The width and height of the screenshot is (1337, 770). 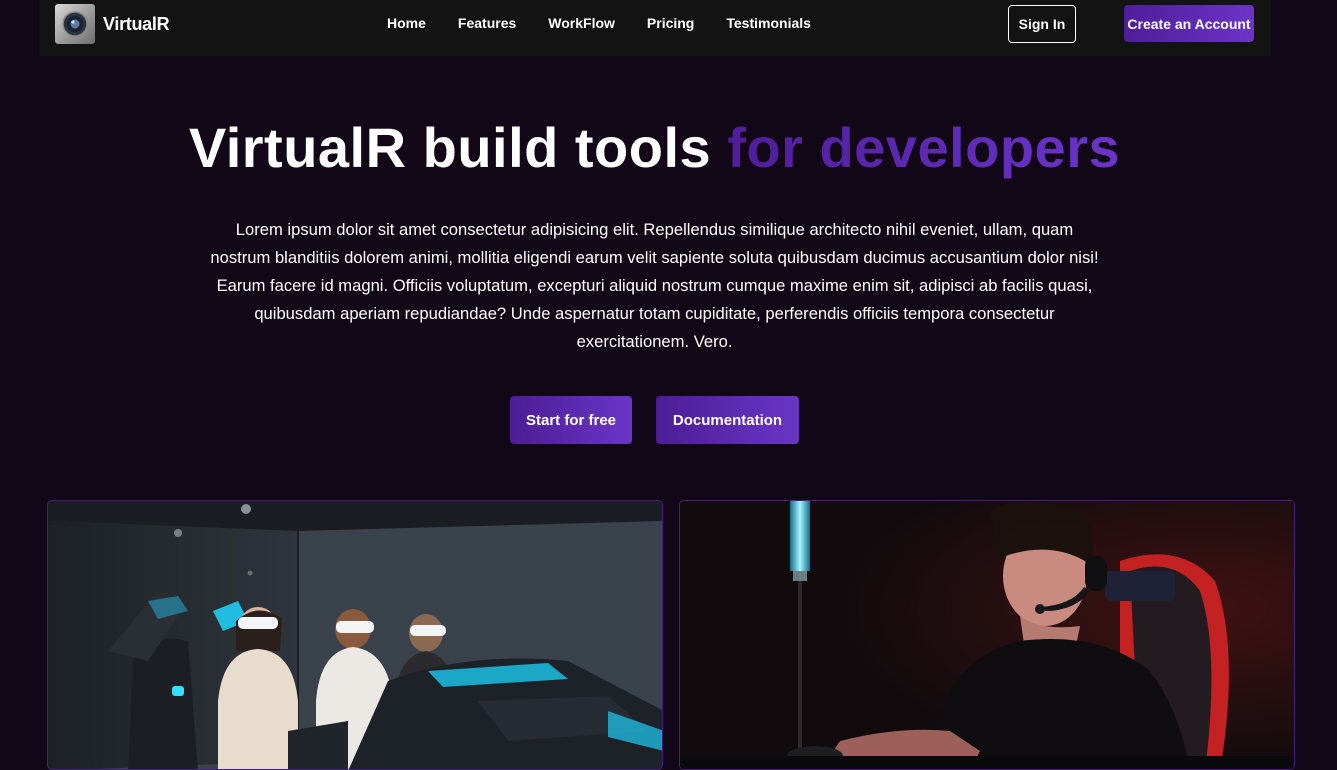 I want to click on brand-logo-link: VirtualR, so click(x=112, y=24).